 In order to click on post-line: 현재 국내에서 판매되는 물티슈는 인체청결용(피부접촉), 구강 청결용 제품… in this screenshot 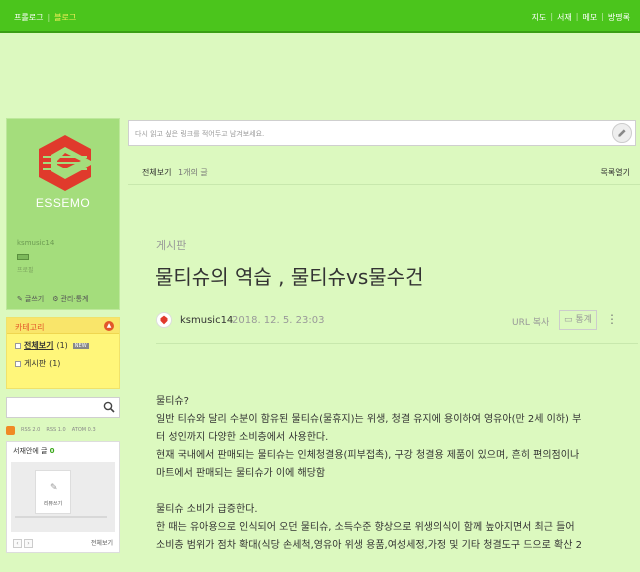, I will do `click(368, 455)`.